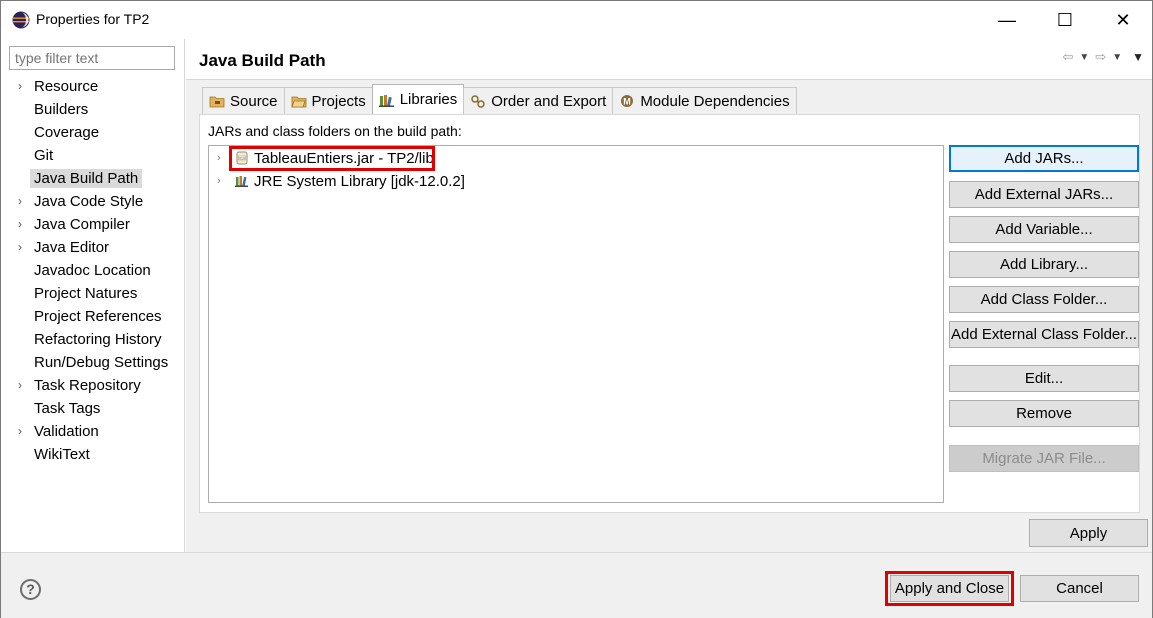 Image resolution: width=1153 pixels, height=618 pixels. Describe the element at coordinates (98, 339) in the screenshot. I see `nav-item-label: Refactoring History` at that location.